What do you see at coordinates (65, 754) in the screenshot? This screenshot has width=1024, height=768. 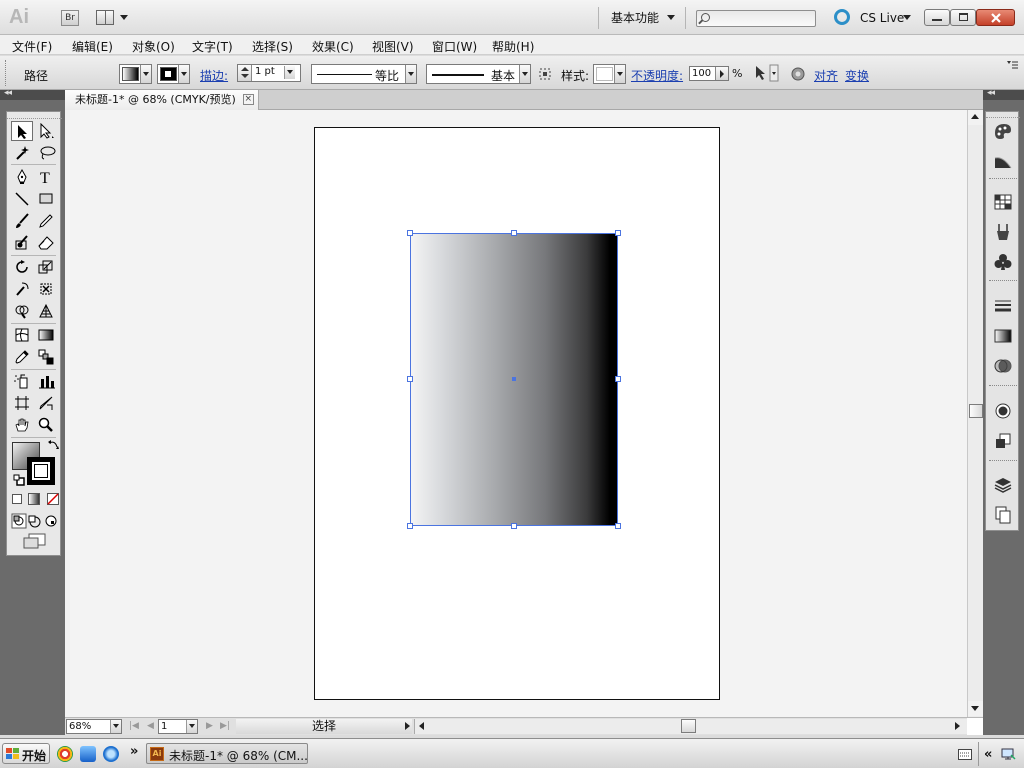 I see `chrome-icon` at bounding box center [65, 754].